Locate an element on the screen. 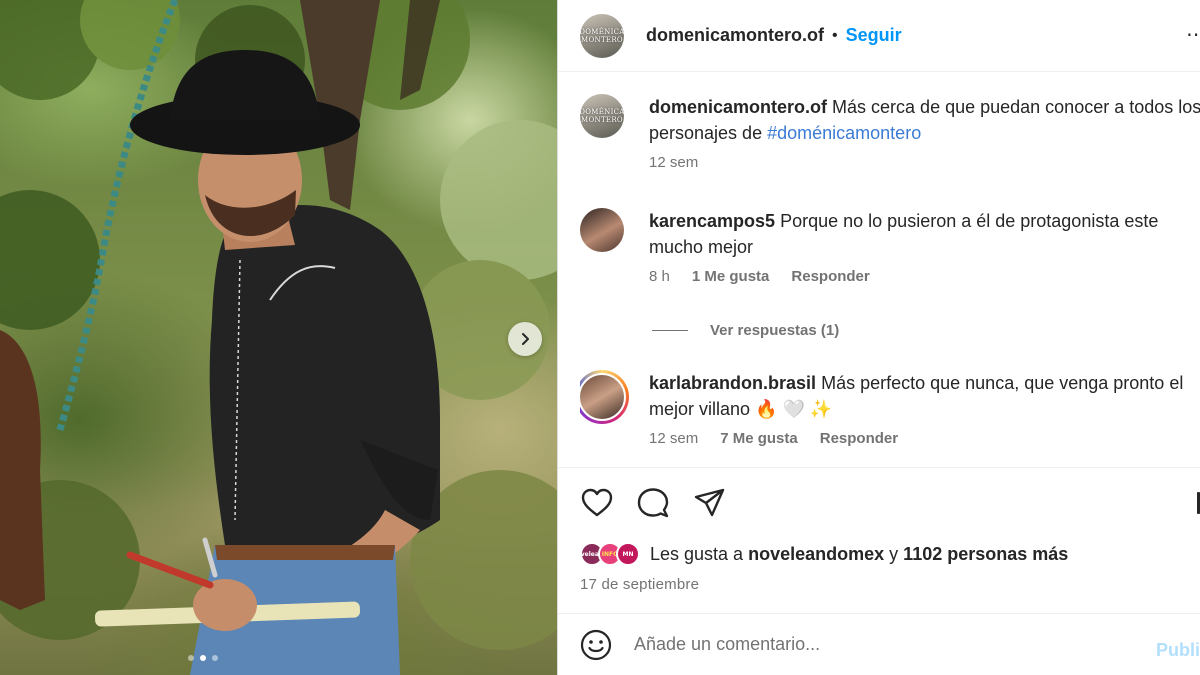 The height and width of the screenshot is (675, 1200). carousel-next-button is located at coordinates (525, 339).